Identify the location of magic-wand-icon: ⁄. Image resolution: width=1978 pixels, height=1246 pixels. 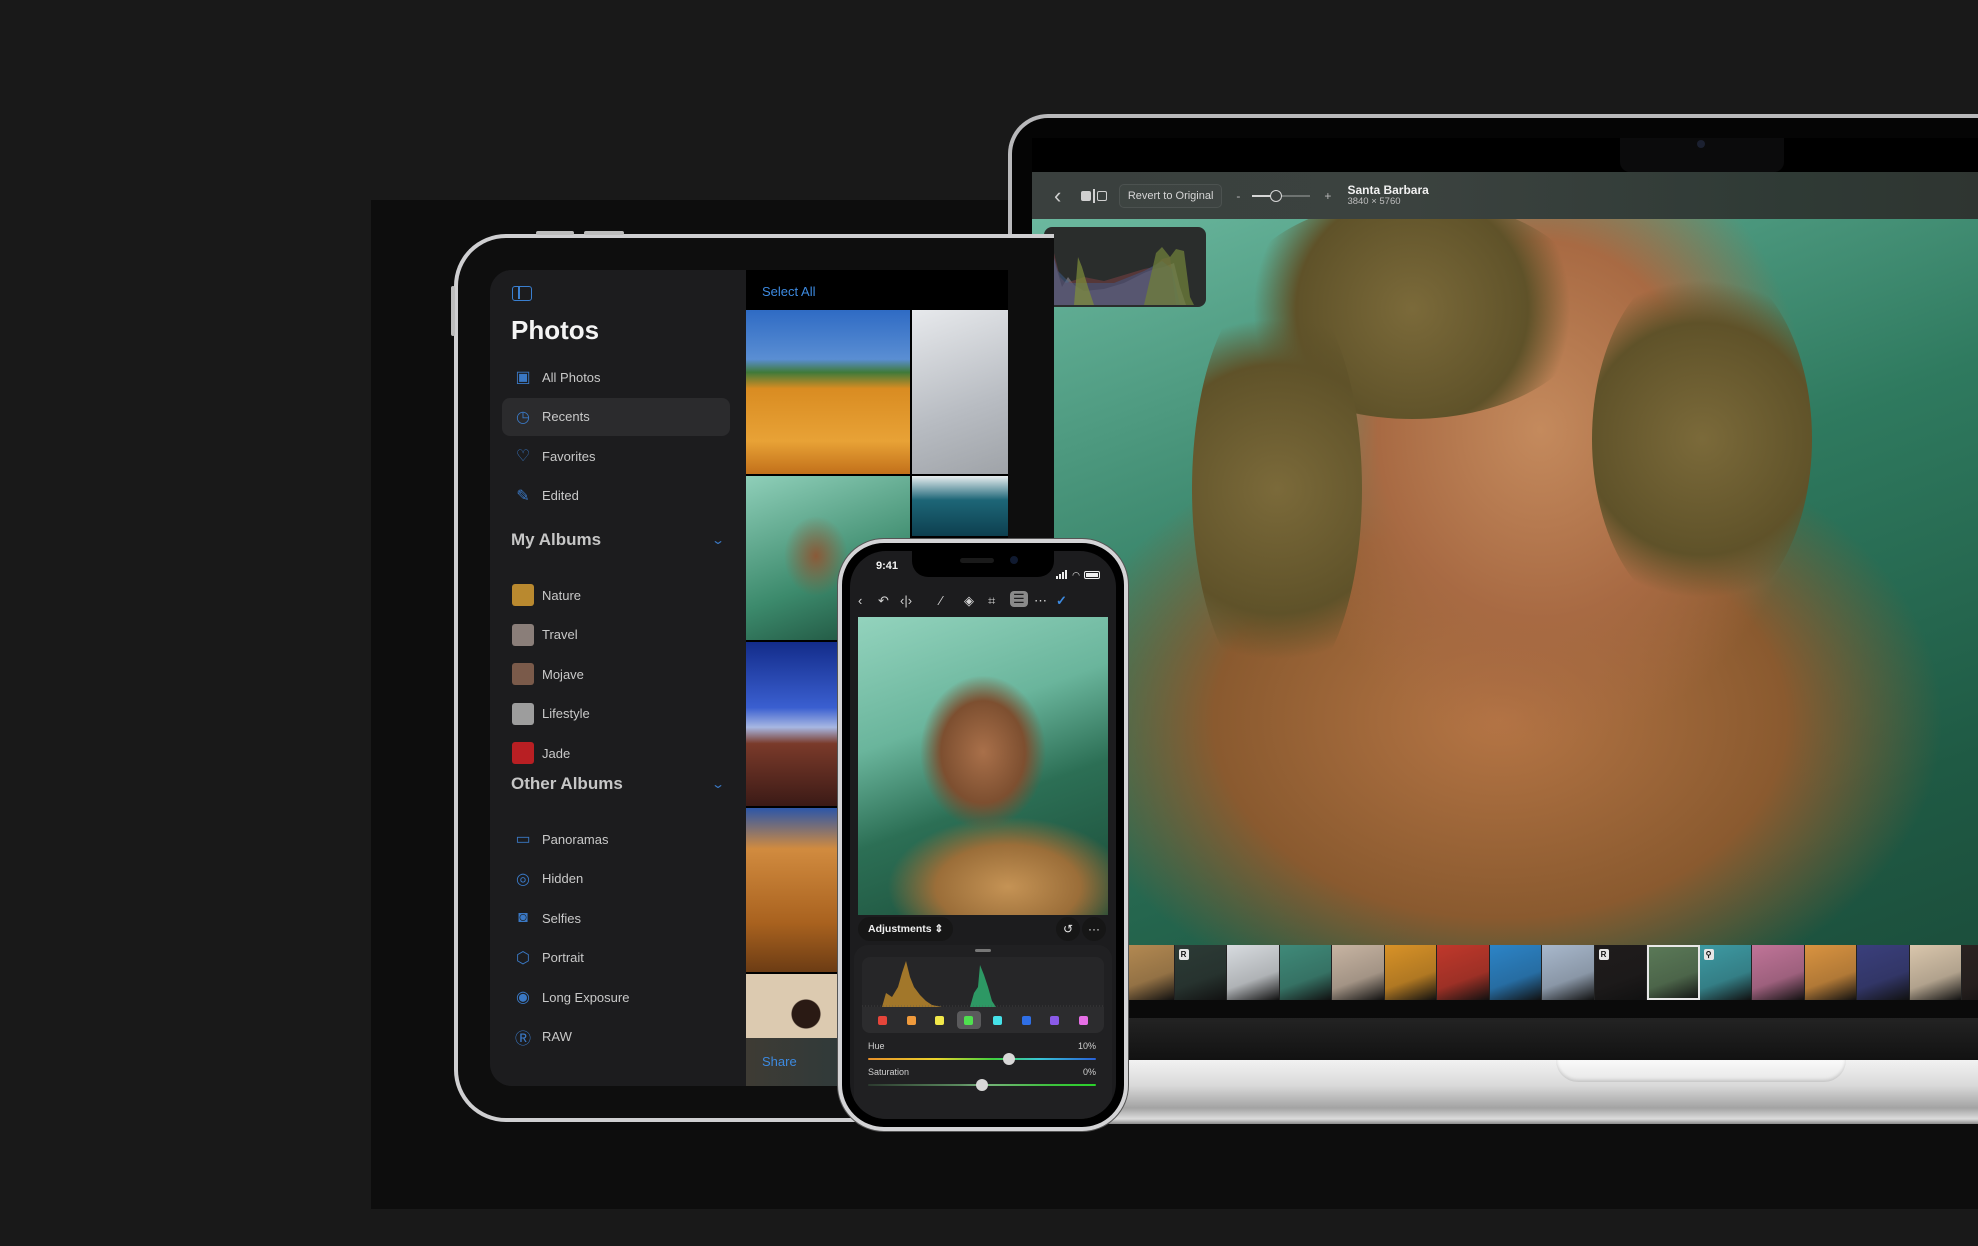
(941, 600).